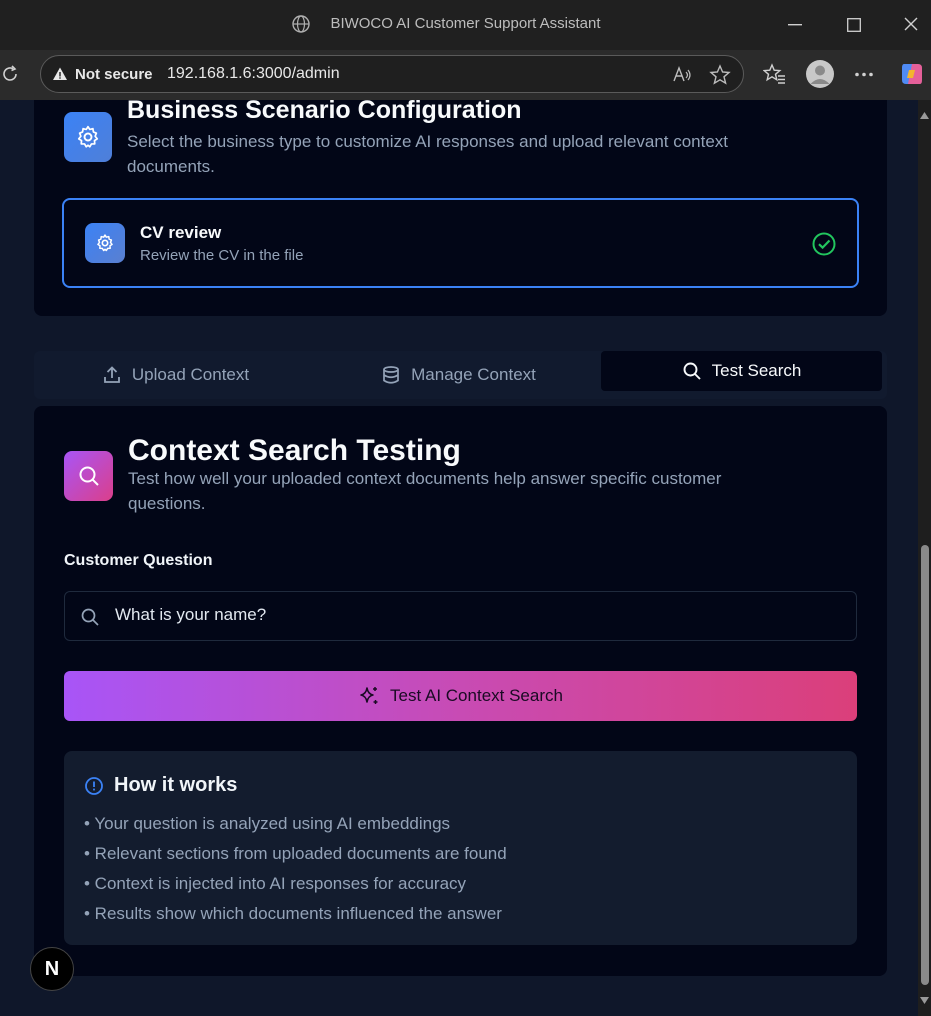  I want to click on security-label: Not secure, so click(114, 74).